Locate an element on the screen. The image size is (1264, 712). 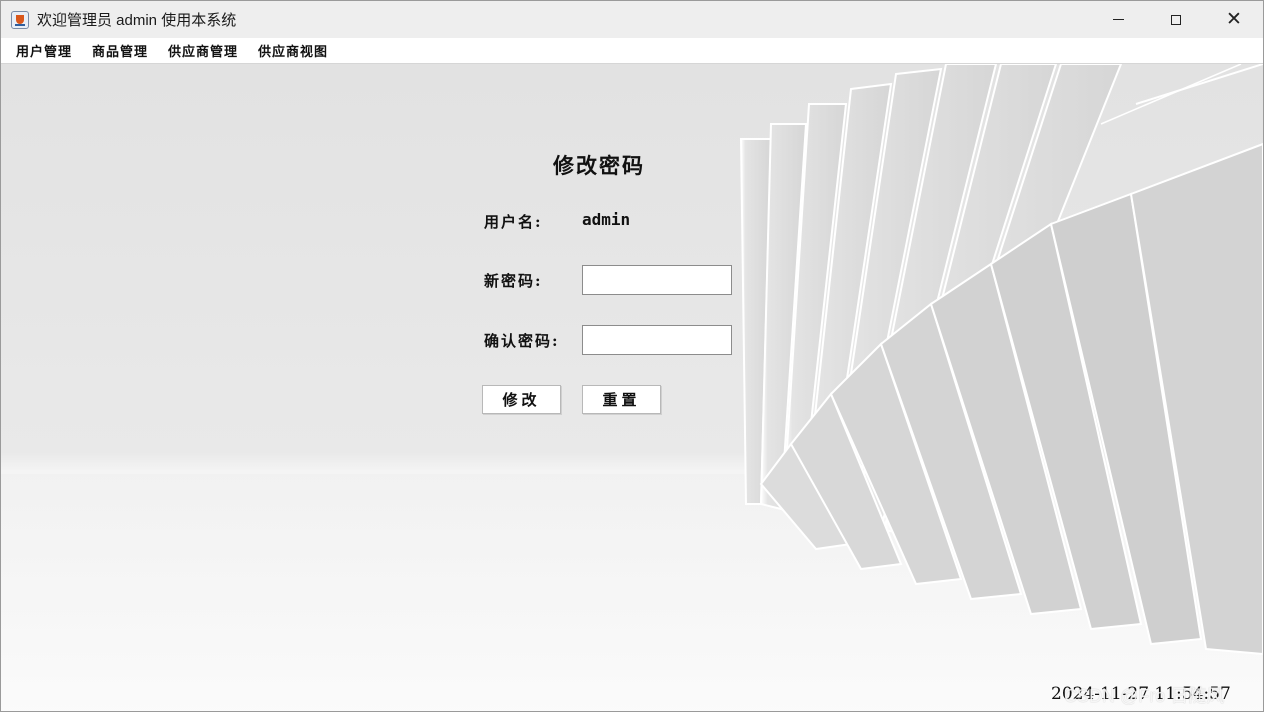
minimize-icon is located at coordinates (1118, 19).